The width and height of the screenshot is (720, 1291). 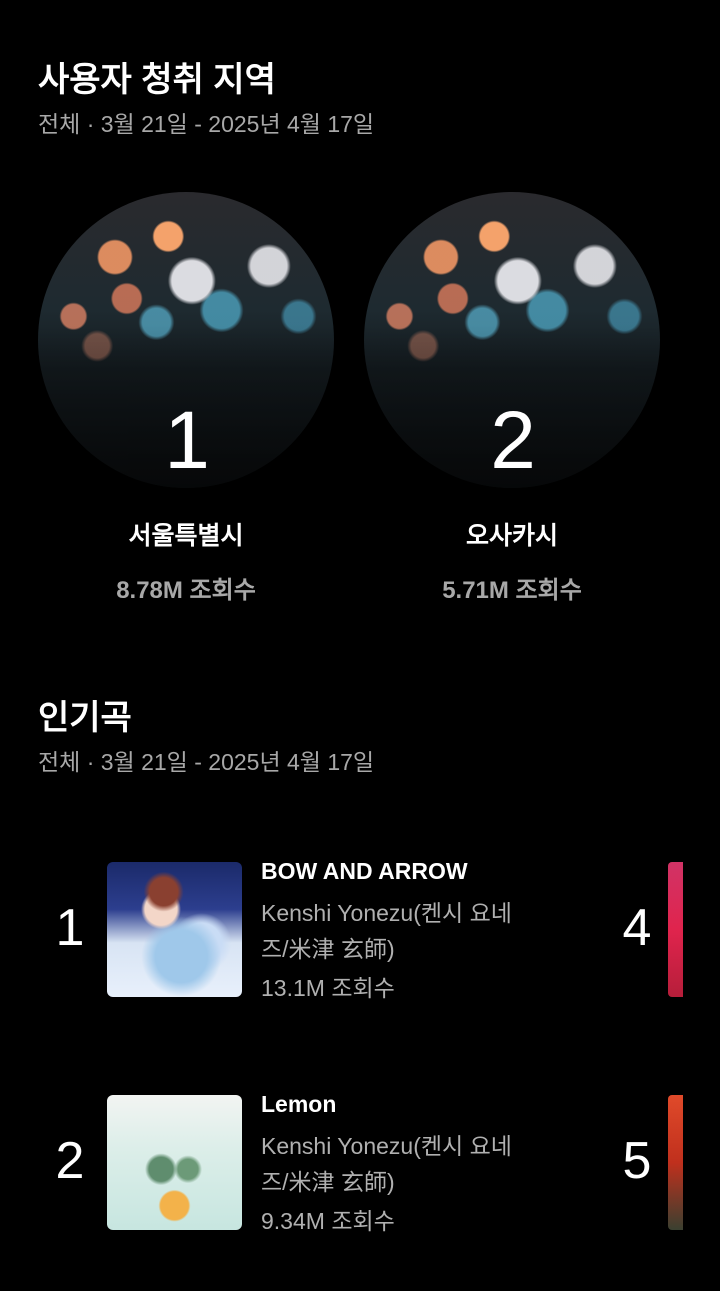 I want to click on song-views: 13.1M 조회수, so click(x=328, y=988).